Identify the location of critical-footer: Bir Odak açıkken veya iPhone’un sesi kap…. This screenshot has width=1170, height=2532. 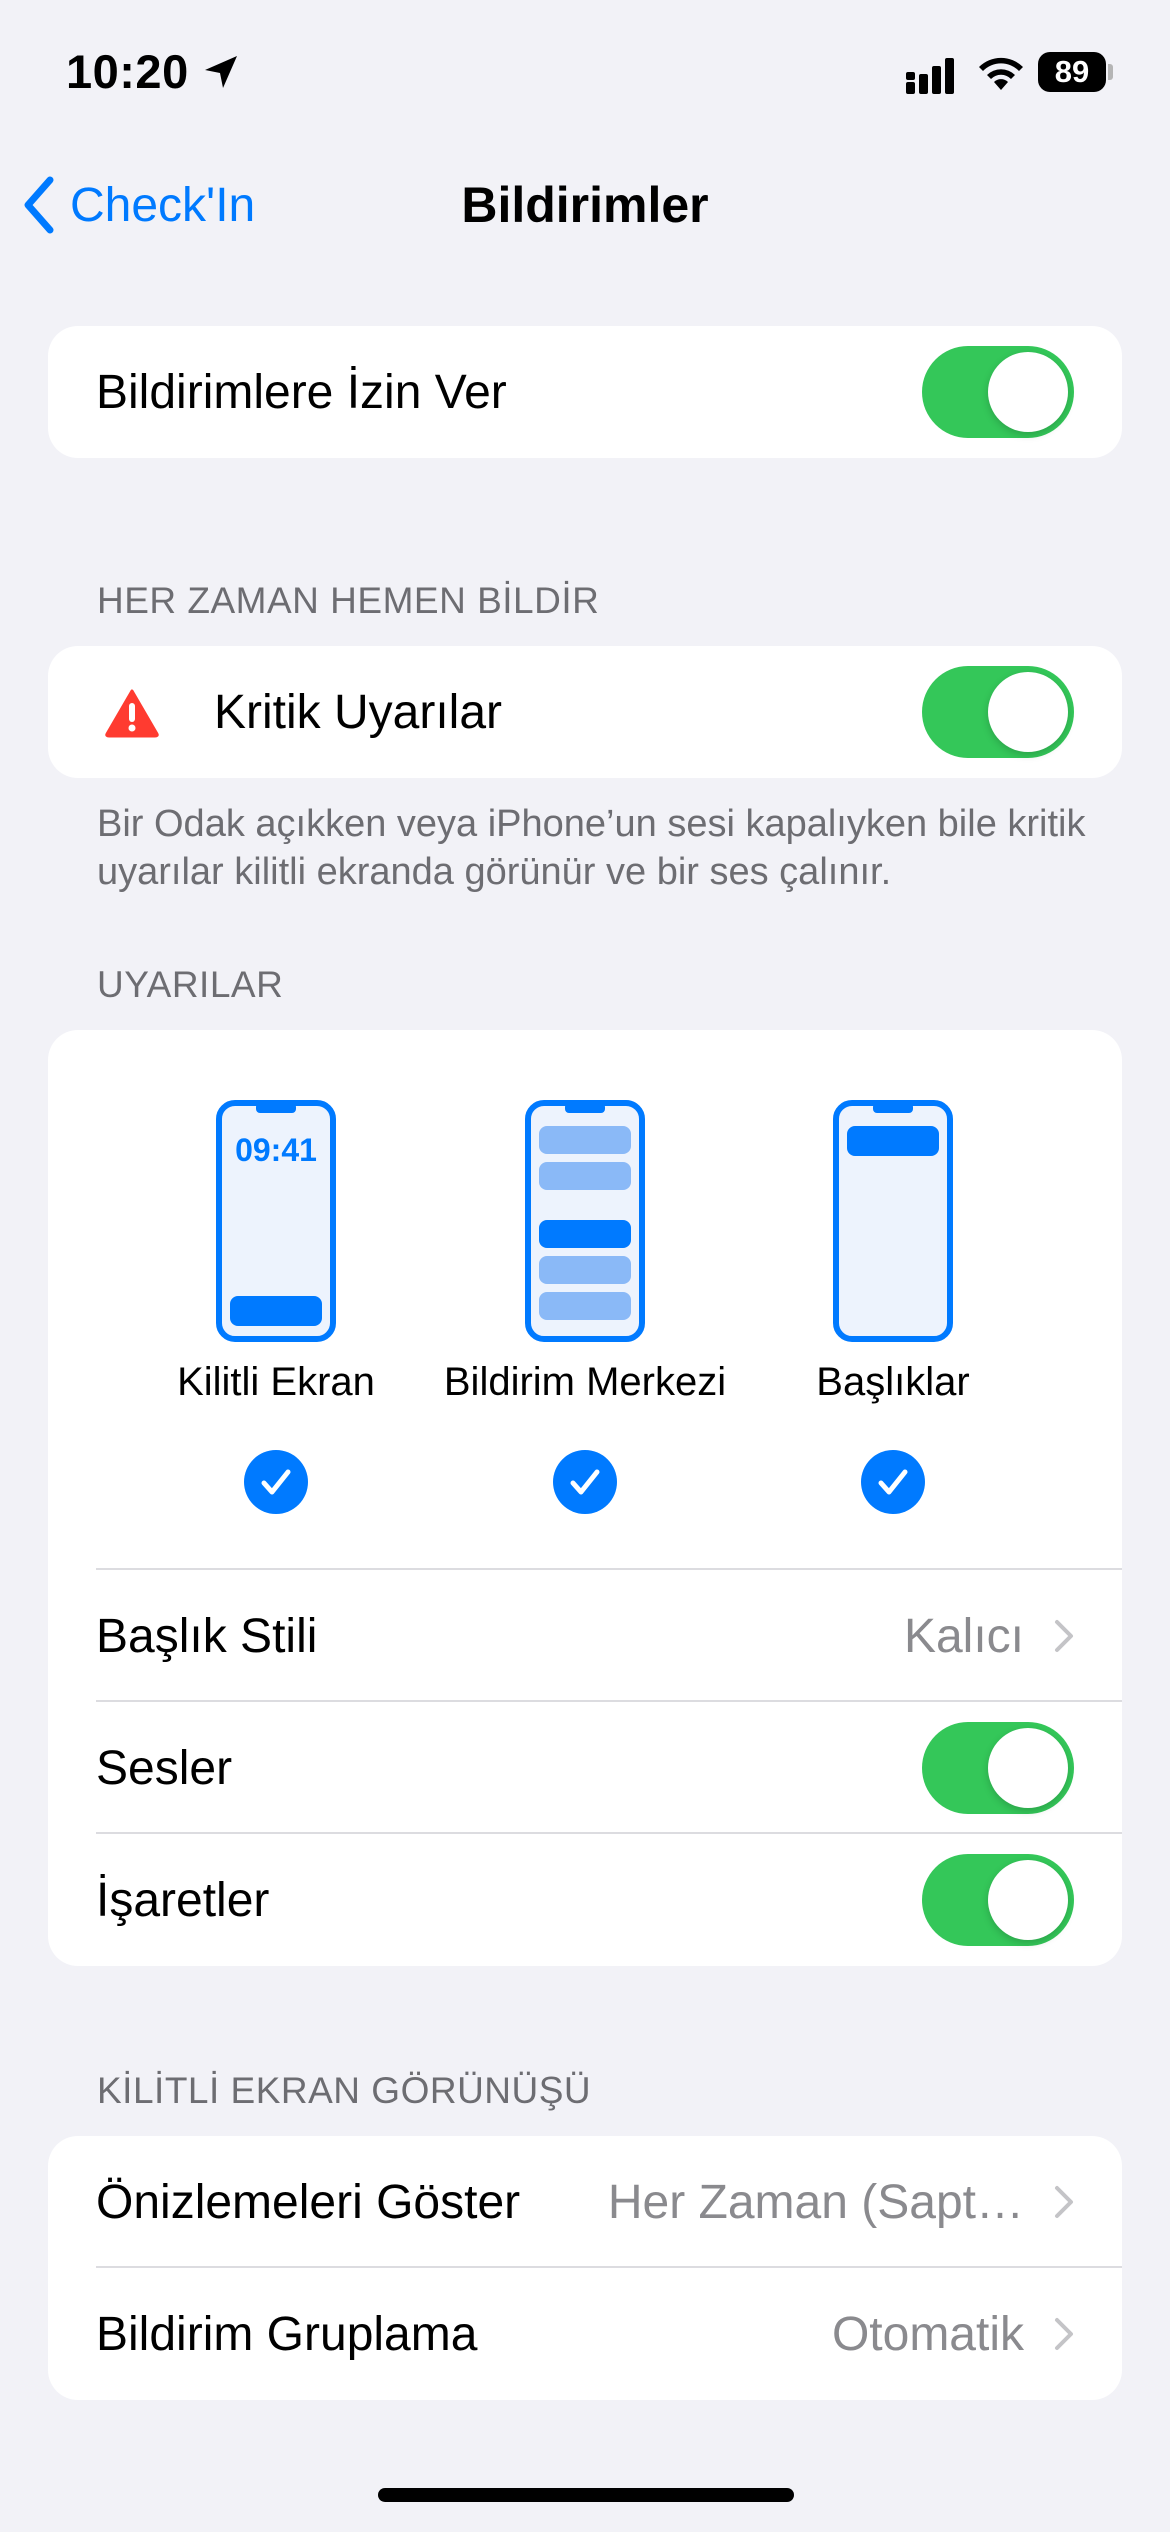
(591, 848).